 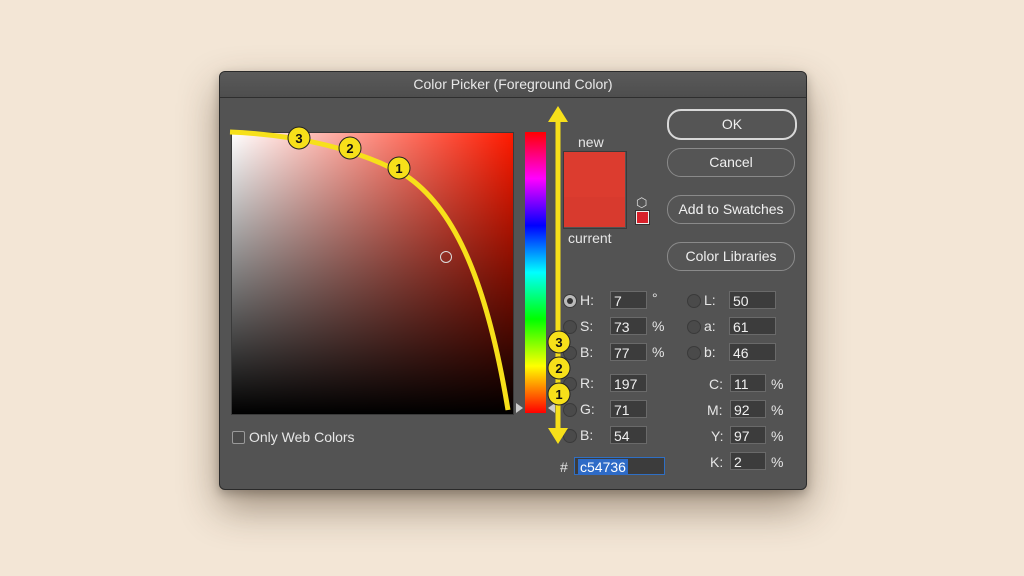 I want to click on badge-curve-1: 1, so click(x=399, y=168).